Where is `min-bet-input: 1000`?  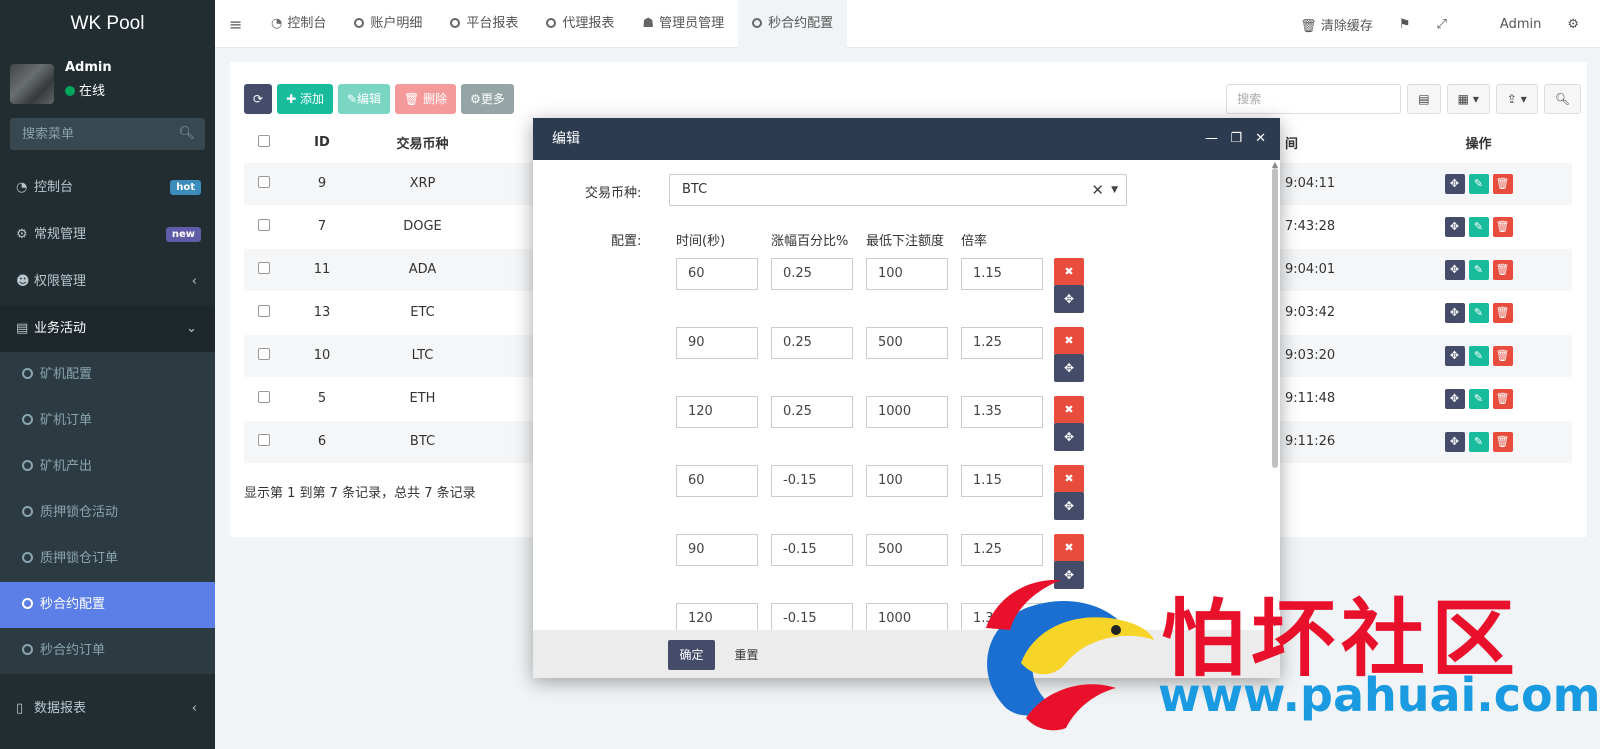 min-bet-input: 1000 is located at coordinates (907, 616).